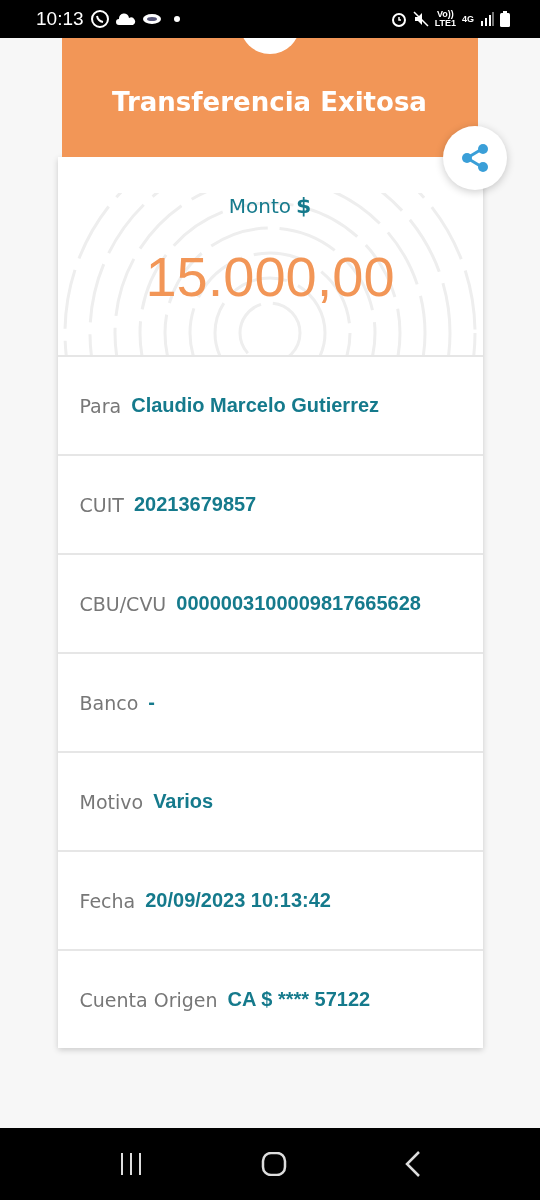 The image size is (540, 1200). What do you see at coordinates (398, 19) in the screenshot?
I see `alarm-icon` at bounding box center [398, 19].